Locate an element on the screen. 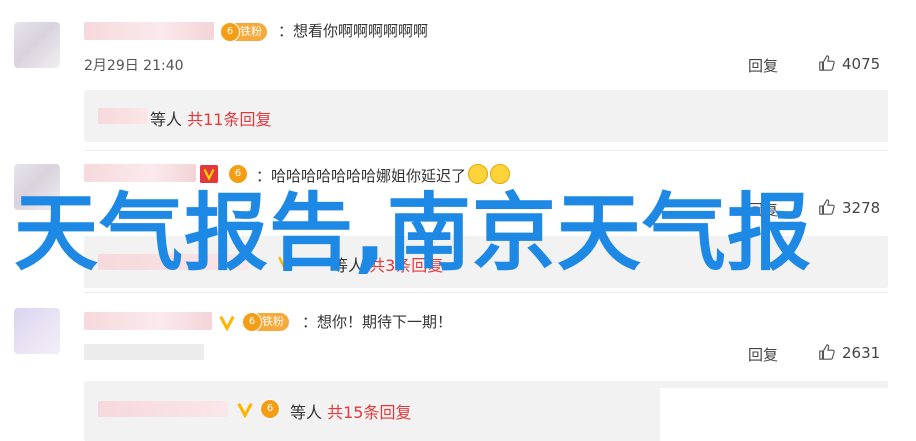 The image size is (916, 441). like-button: 4075 is located at coordinates (849, 63).